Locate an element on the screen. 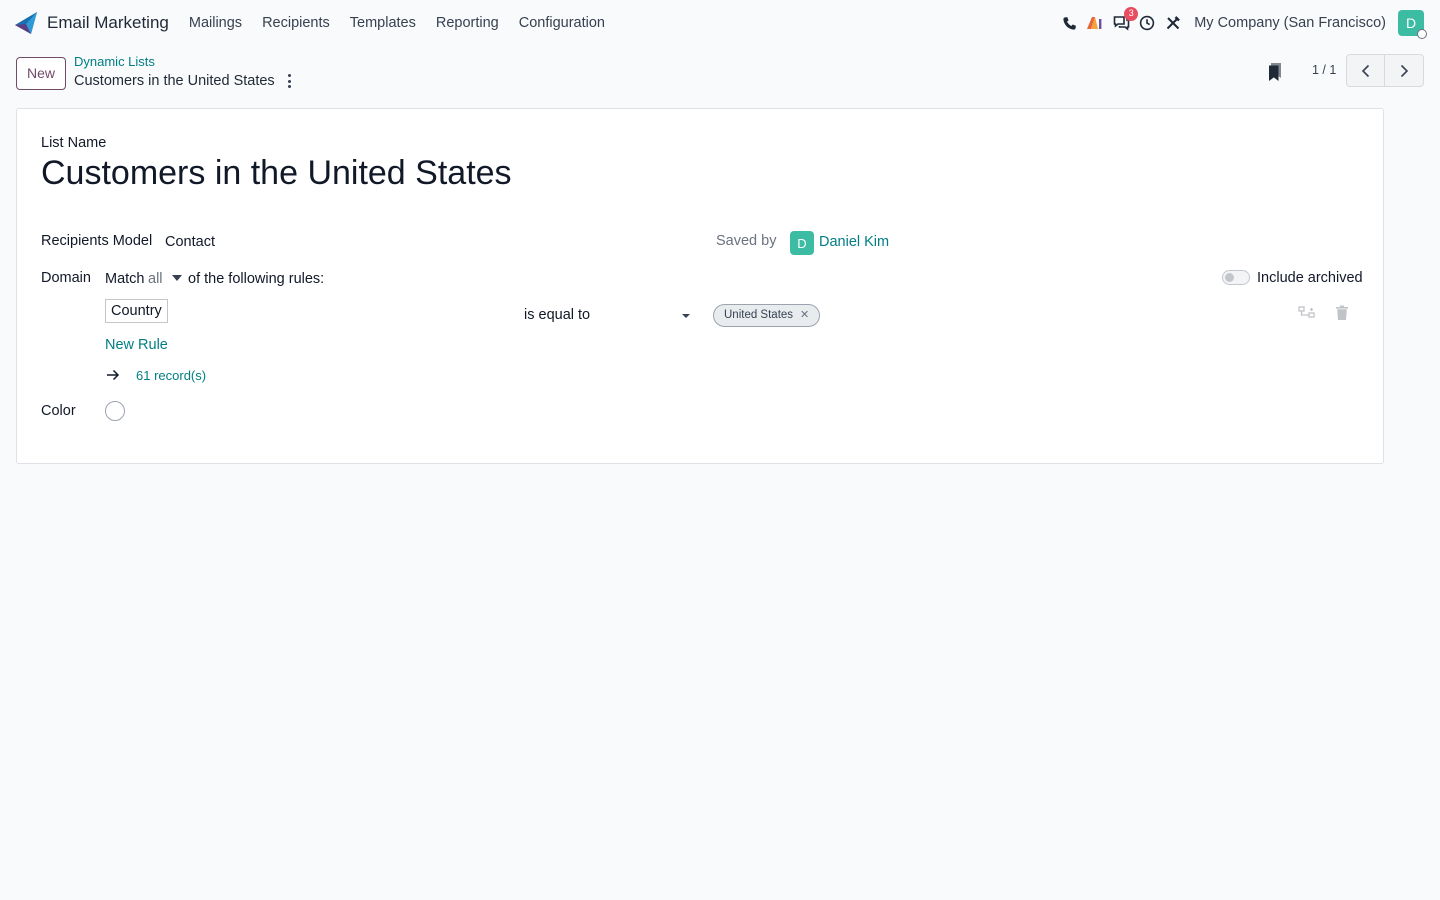 This screenshot has width=1440, height=900. domain-label: Domain is located at coordinates (66, 278).